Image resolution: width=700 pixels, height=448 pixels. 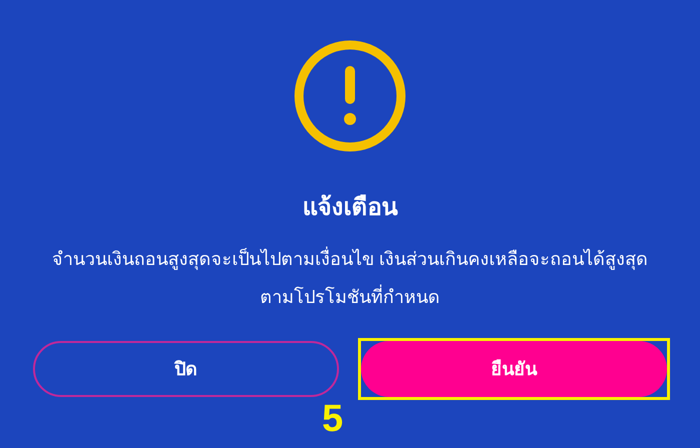 I want to click on dialog-title: แจ้งเตือน, so click(x=350, y=208).